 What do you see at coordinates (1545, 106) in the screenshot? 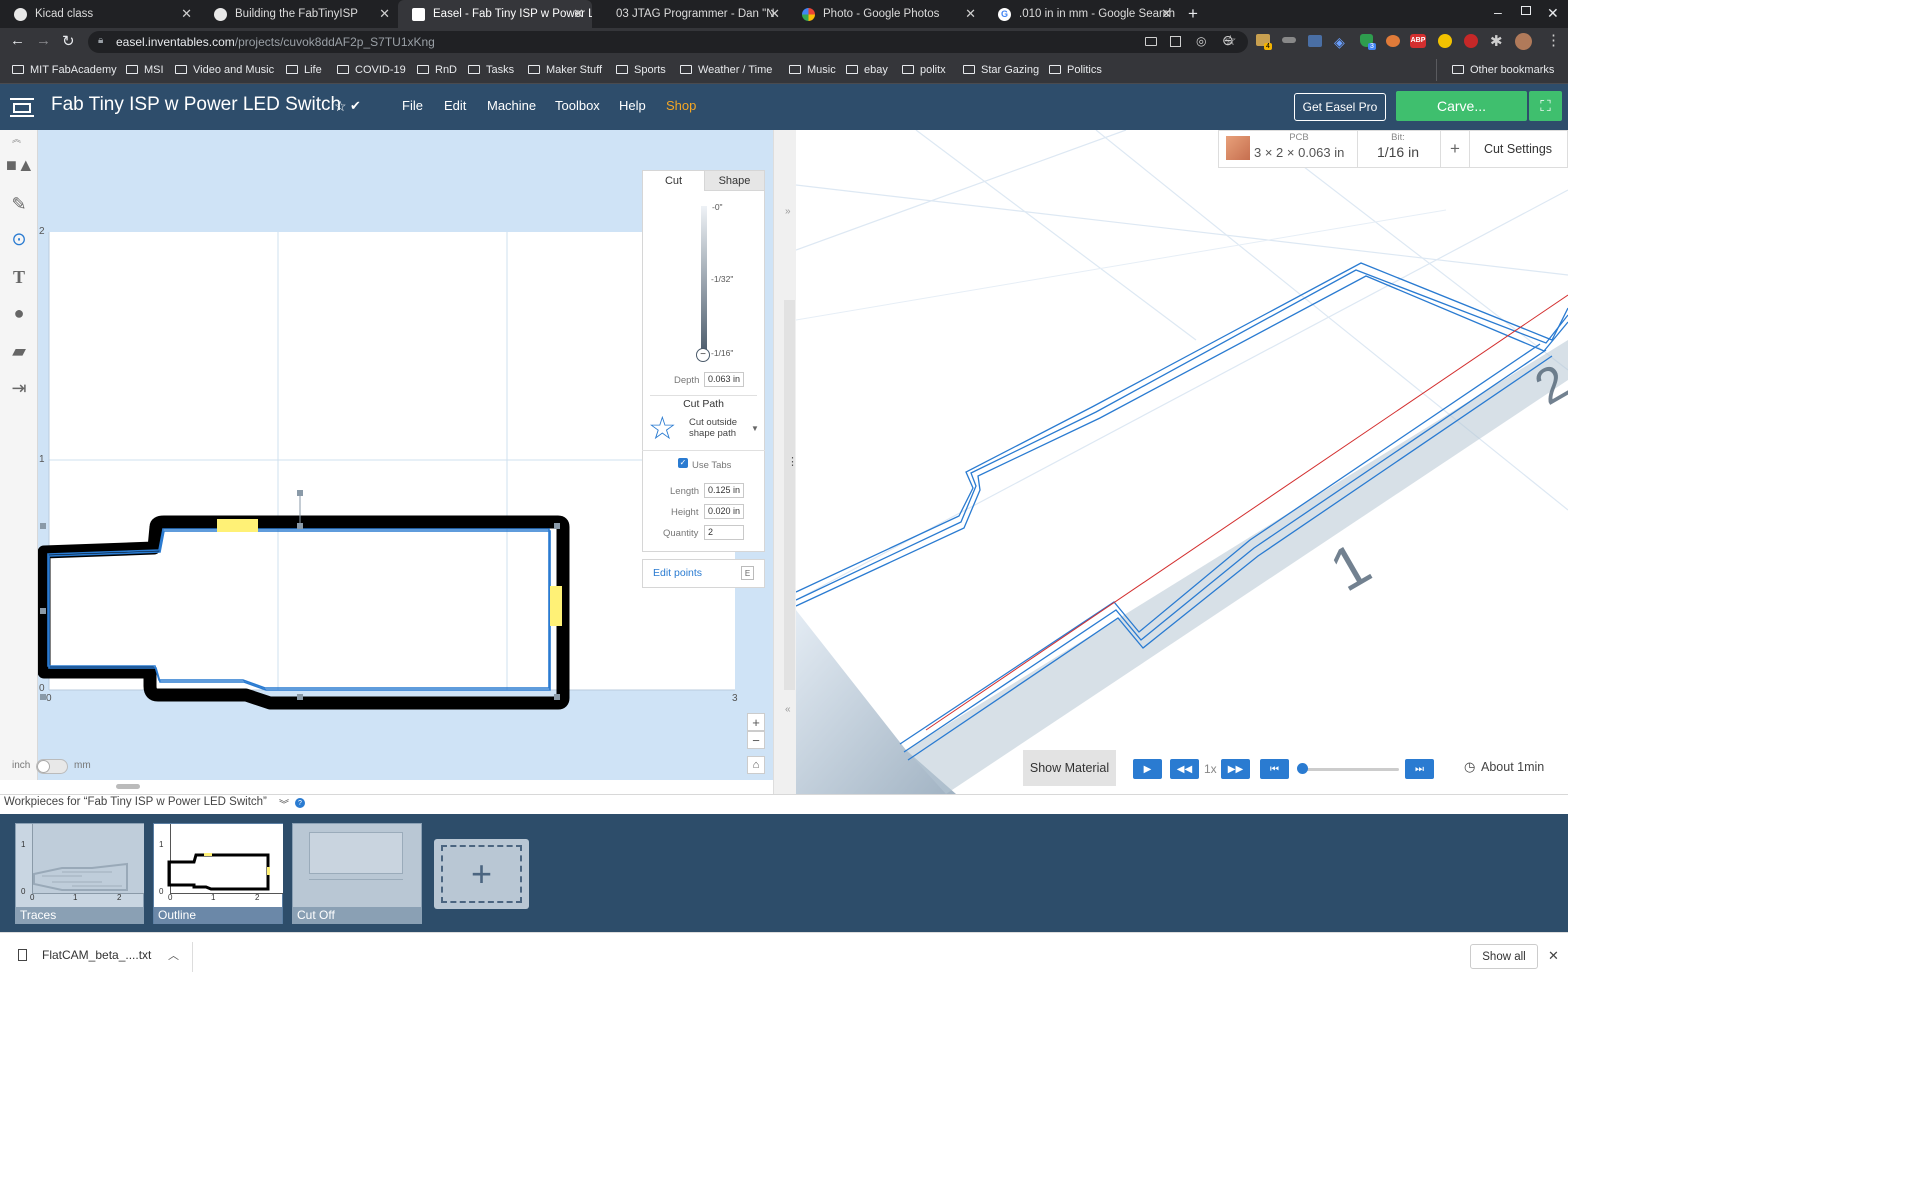
I see `expand-icon: ⛶` at bounding box center [1545, 106].